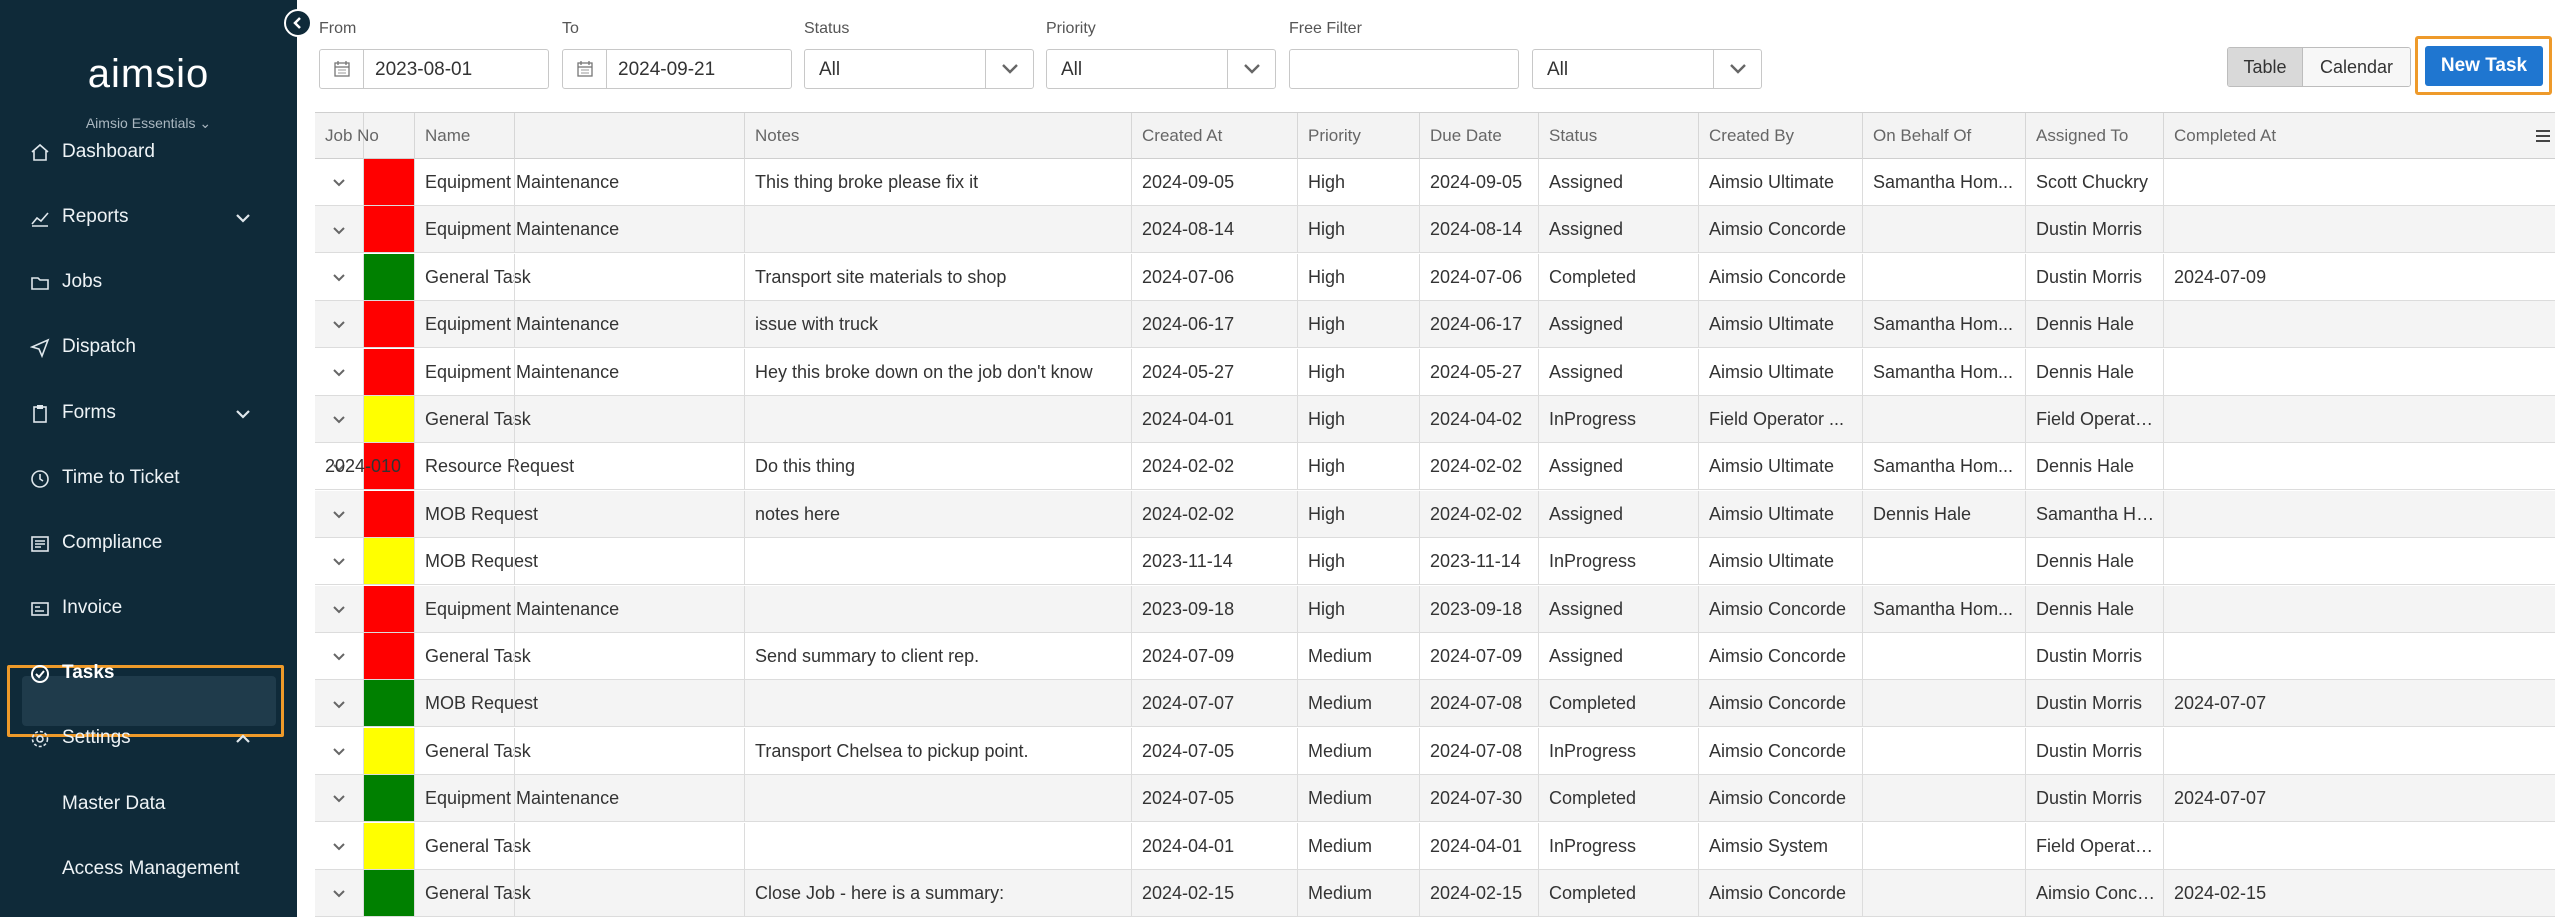 The image size is (2555, 917). I want to click on to-date-field: 2024-09-21, so click(677, 69).